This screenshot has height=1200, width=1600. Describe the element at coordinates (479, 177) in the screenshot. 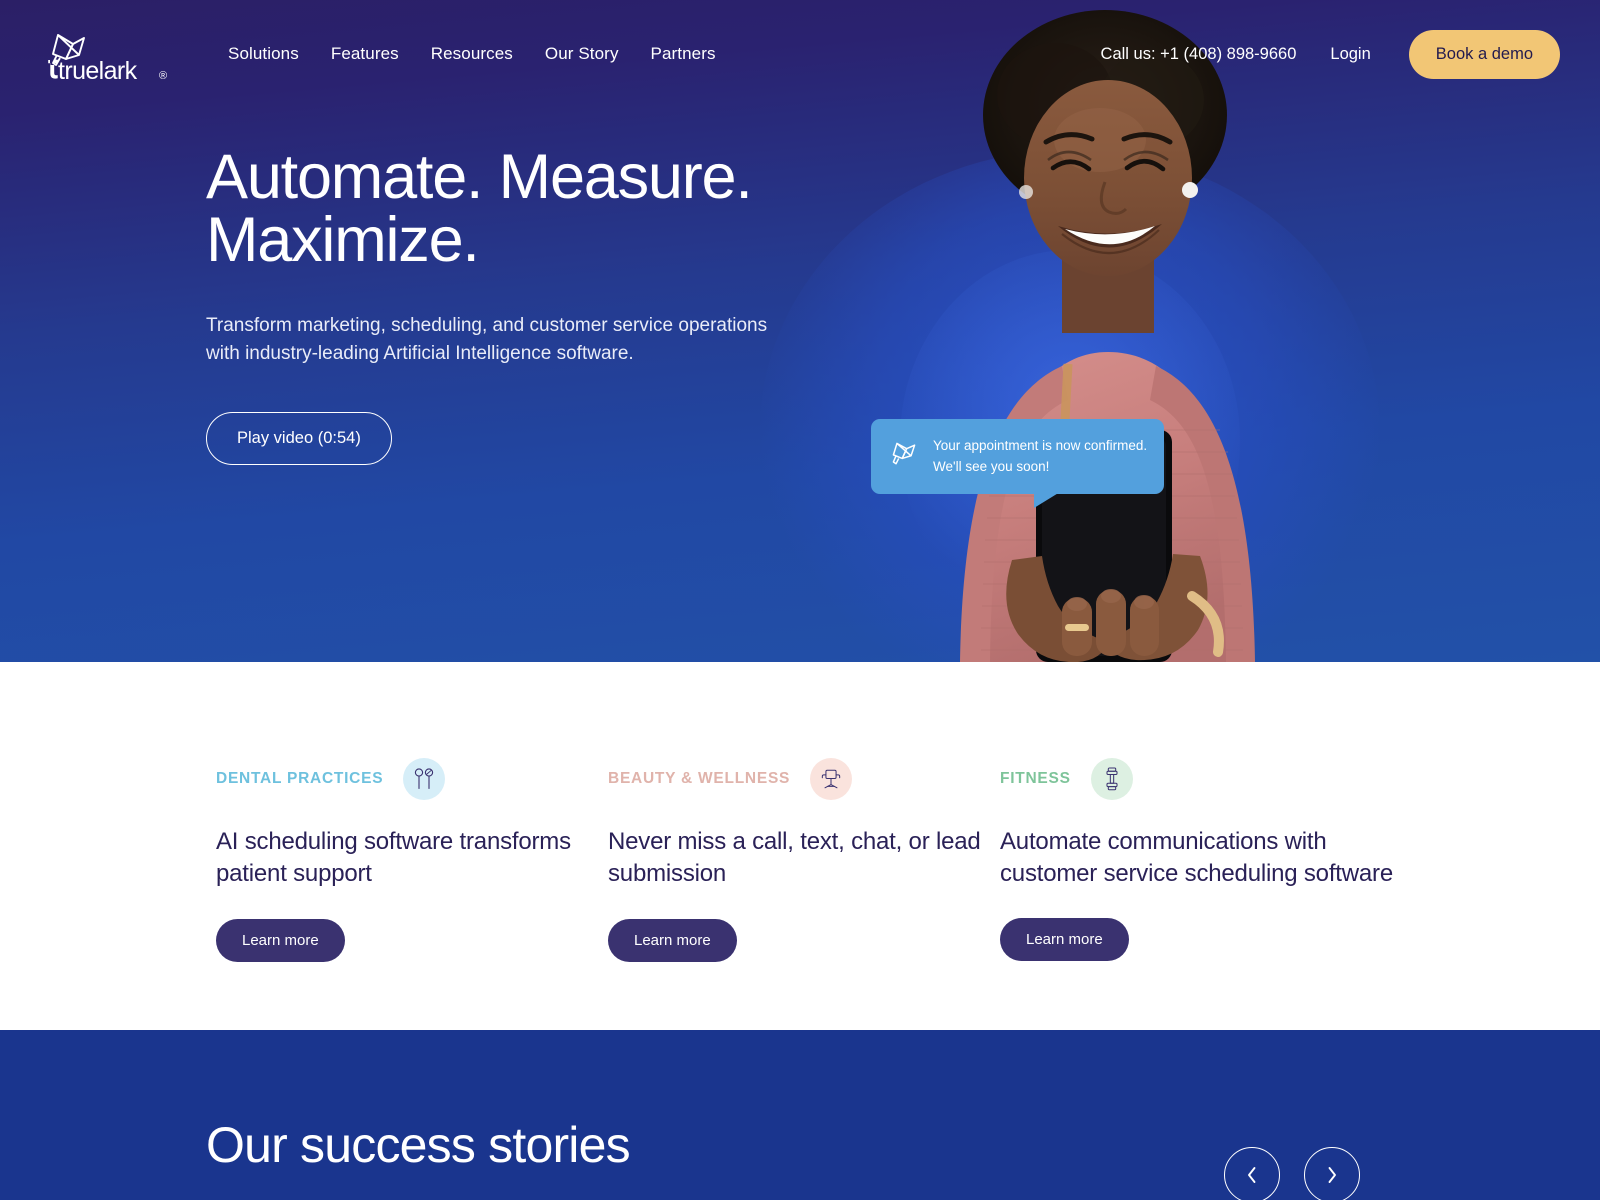

I see `hero-headline-line-1: Automate. Measure.` at that location.